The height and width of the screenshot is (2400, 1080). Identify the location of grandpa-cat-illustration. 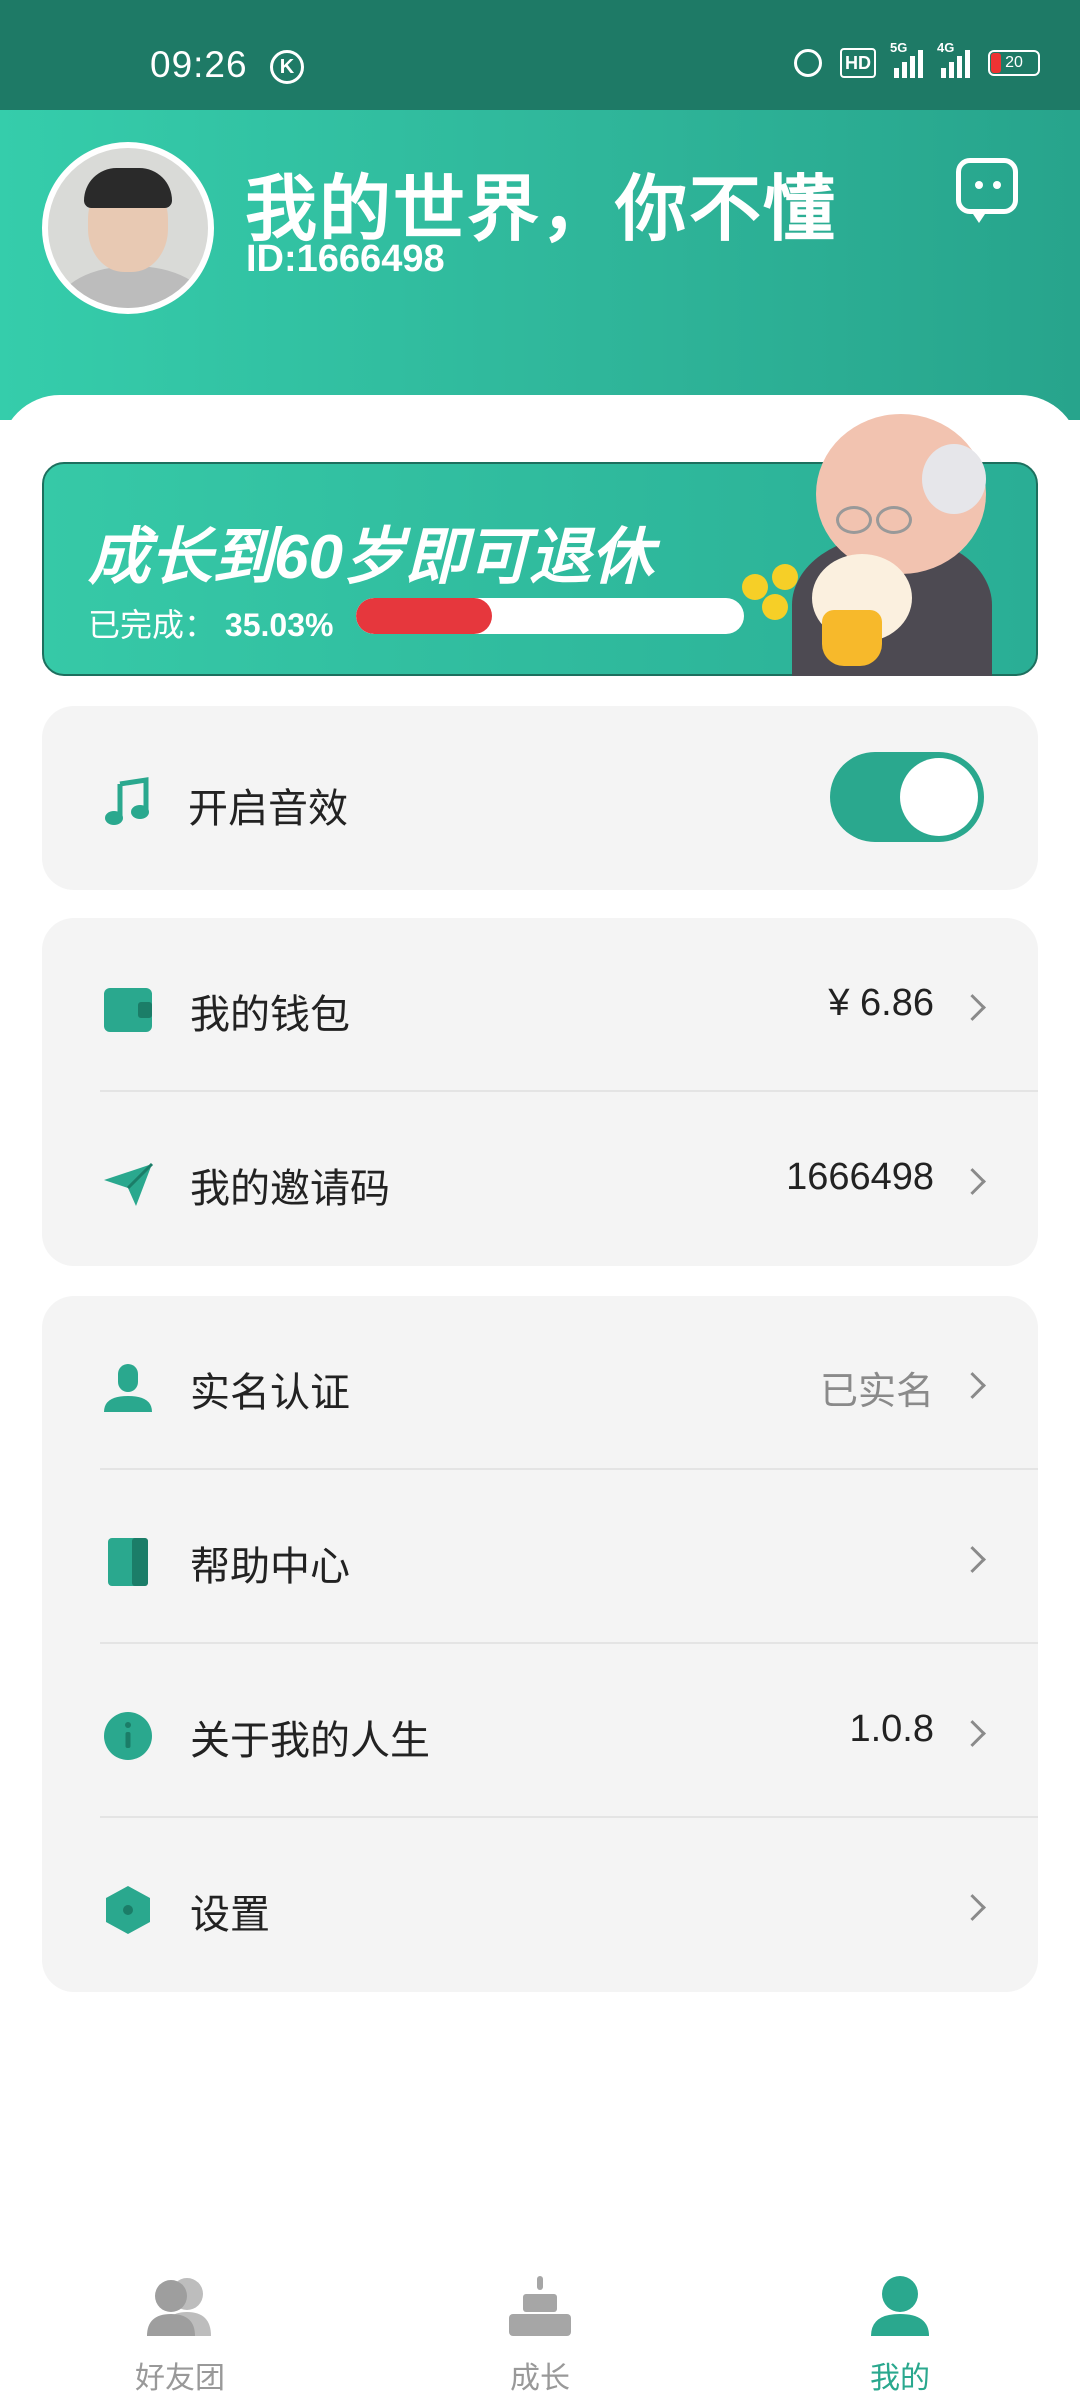
(882, 545).